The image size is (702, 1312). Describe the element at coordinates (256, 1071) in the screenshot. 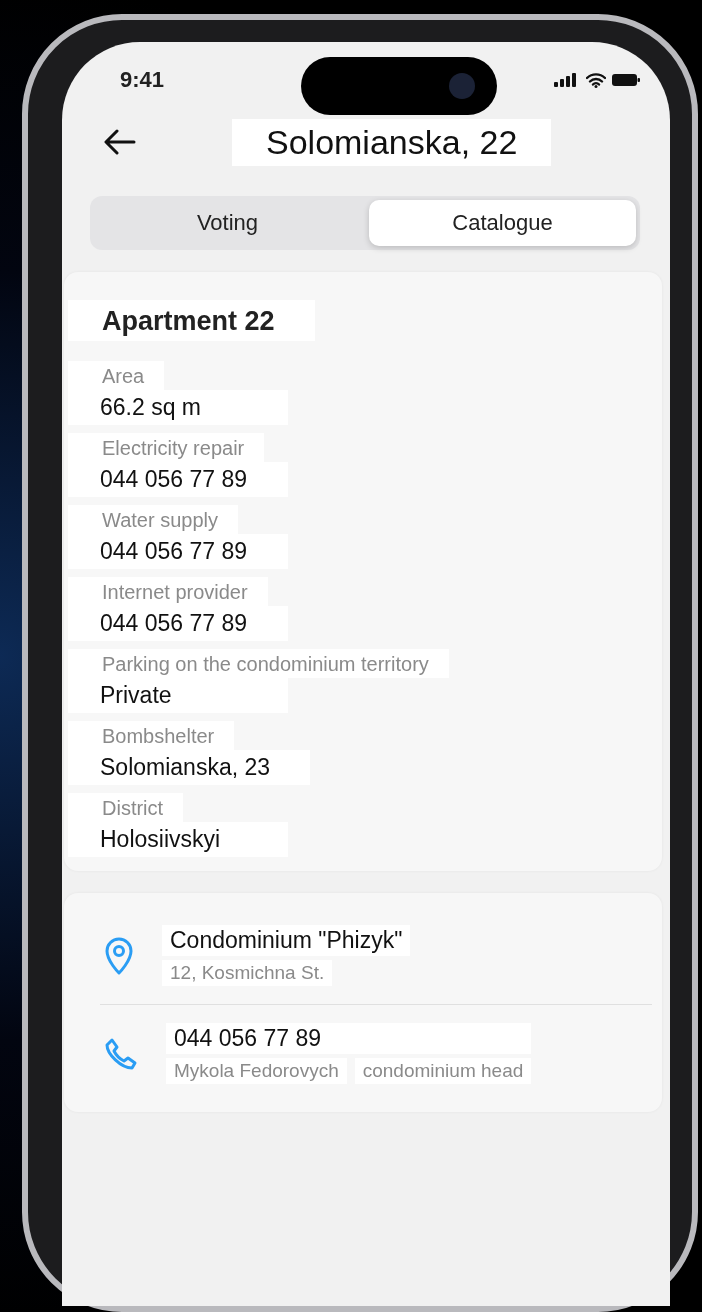

I see `contact-subtitle: Mykola Fedorovych` at that location.